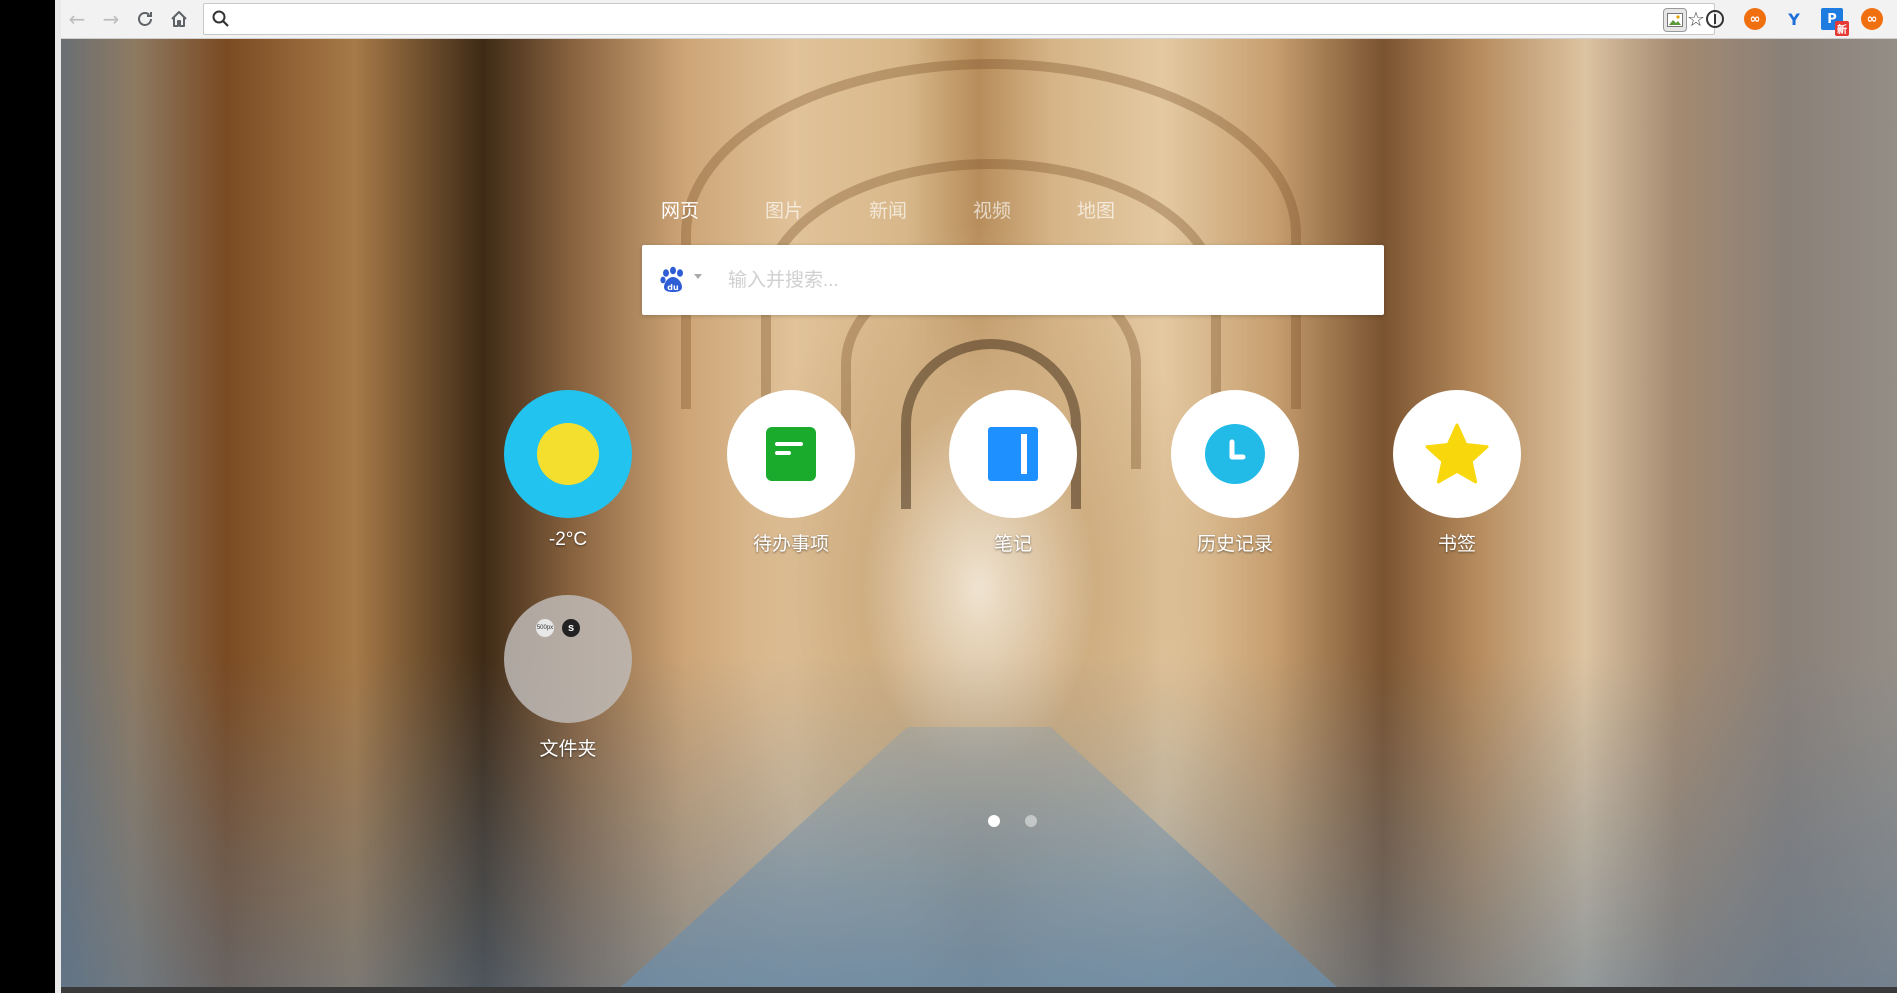 The width and height of the screenshot is (1897, 993). Describe the element at coordinates (1715, 19) in the screenshot. I see `info-extension-icon` at that location.